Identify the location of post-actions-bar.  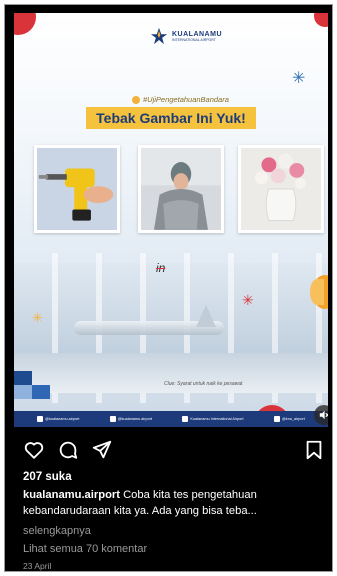
(174, 450).